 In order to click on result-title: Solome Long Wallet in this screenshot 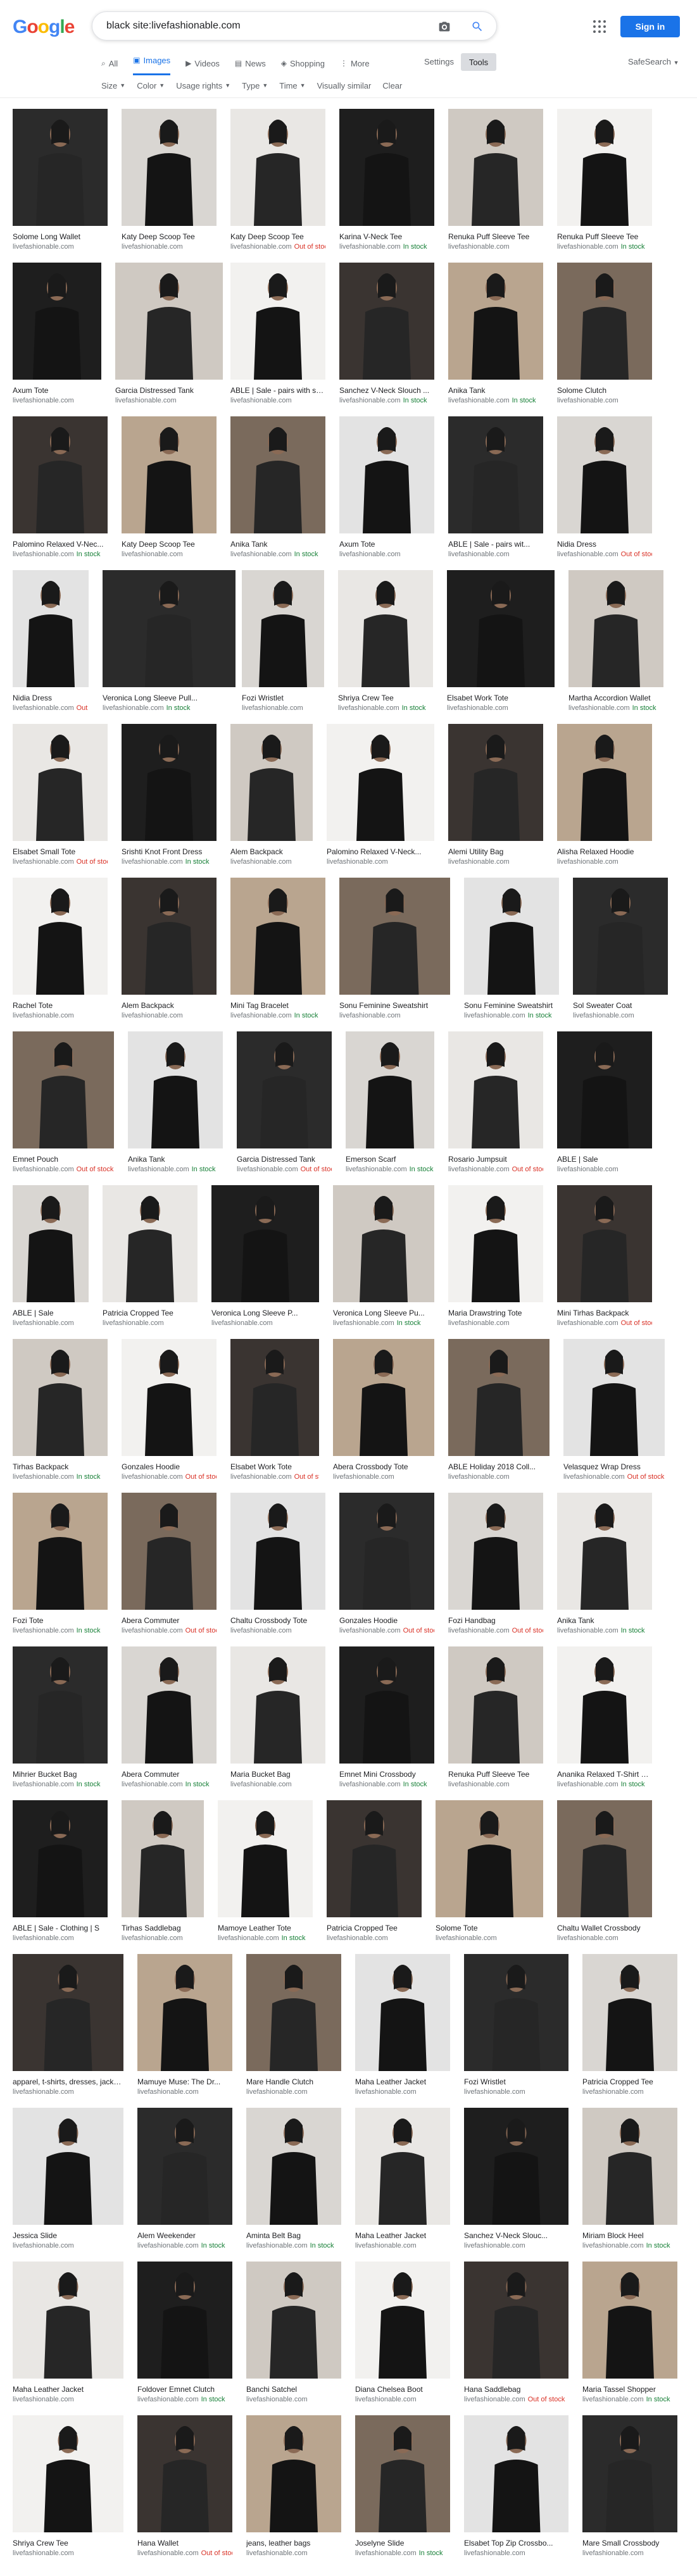, I will do `click(60, 237)`.